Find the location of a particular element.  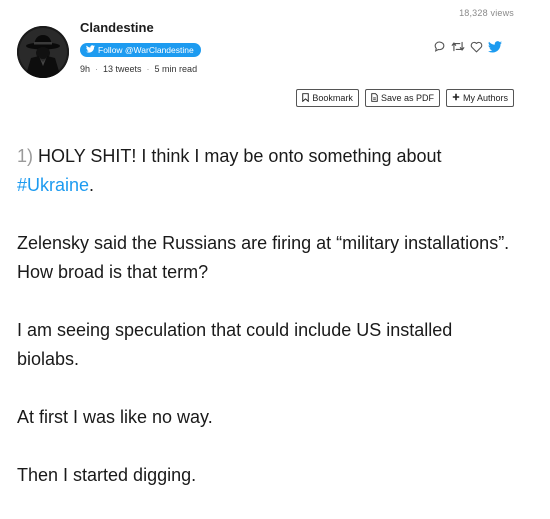

author-name: Clandestine is located at coordinates (117, 27).